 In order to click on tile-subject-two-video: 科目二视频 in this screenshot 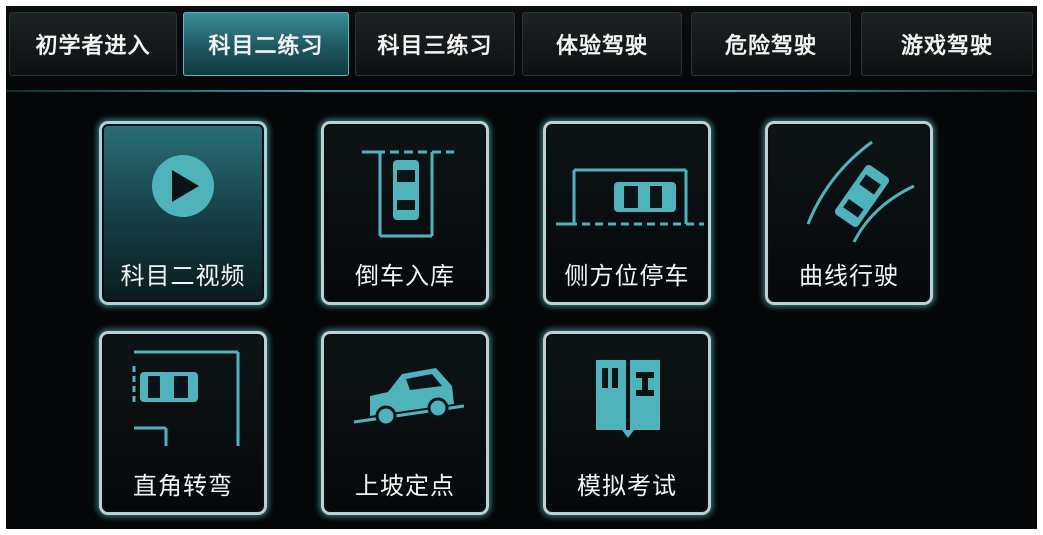, I will do `click(183, 213)`.